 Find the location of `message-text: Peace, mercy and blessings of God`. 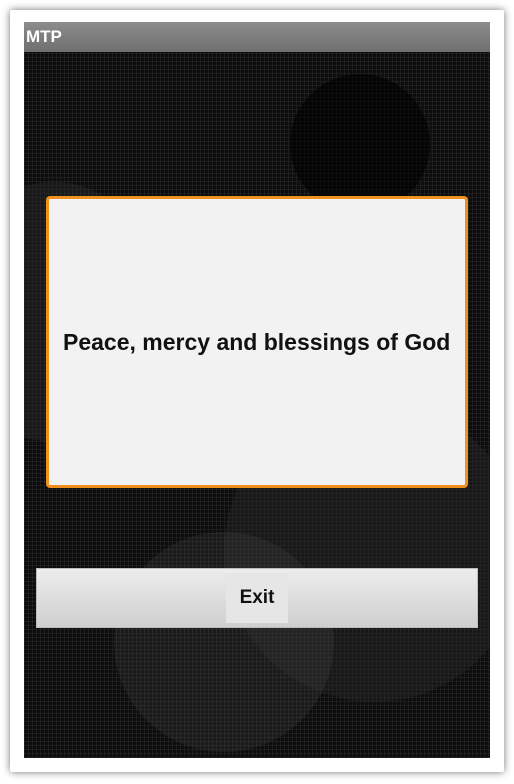

message-text: Peace, mercy and blessings of God is located at coordinates (257, 342).